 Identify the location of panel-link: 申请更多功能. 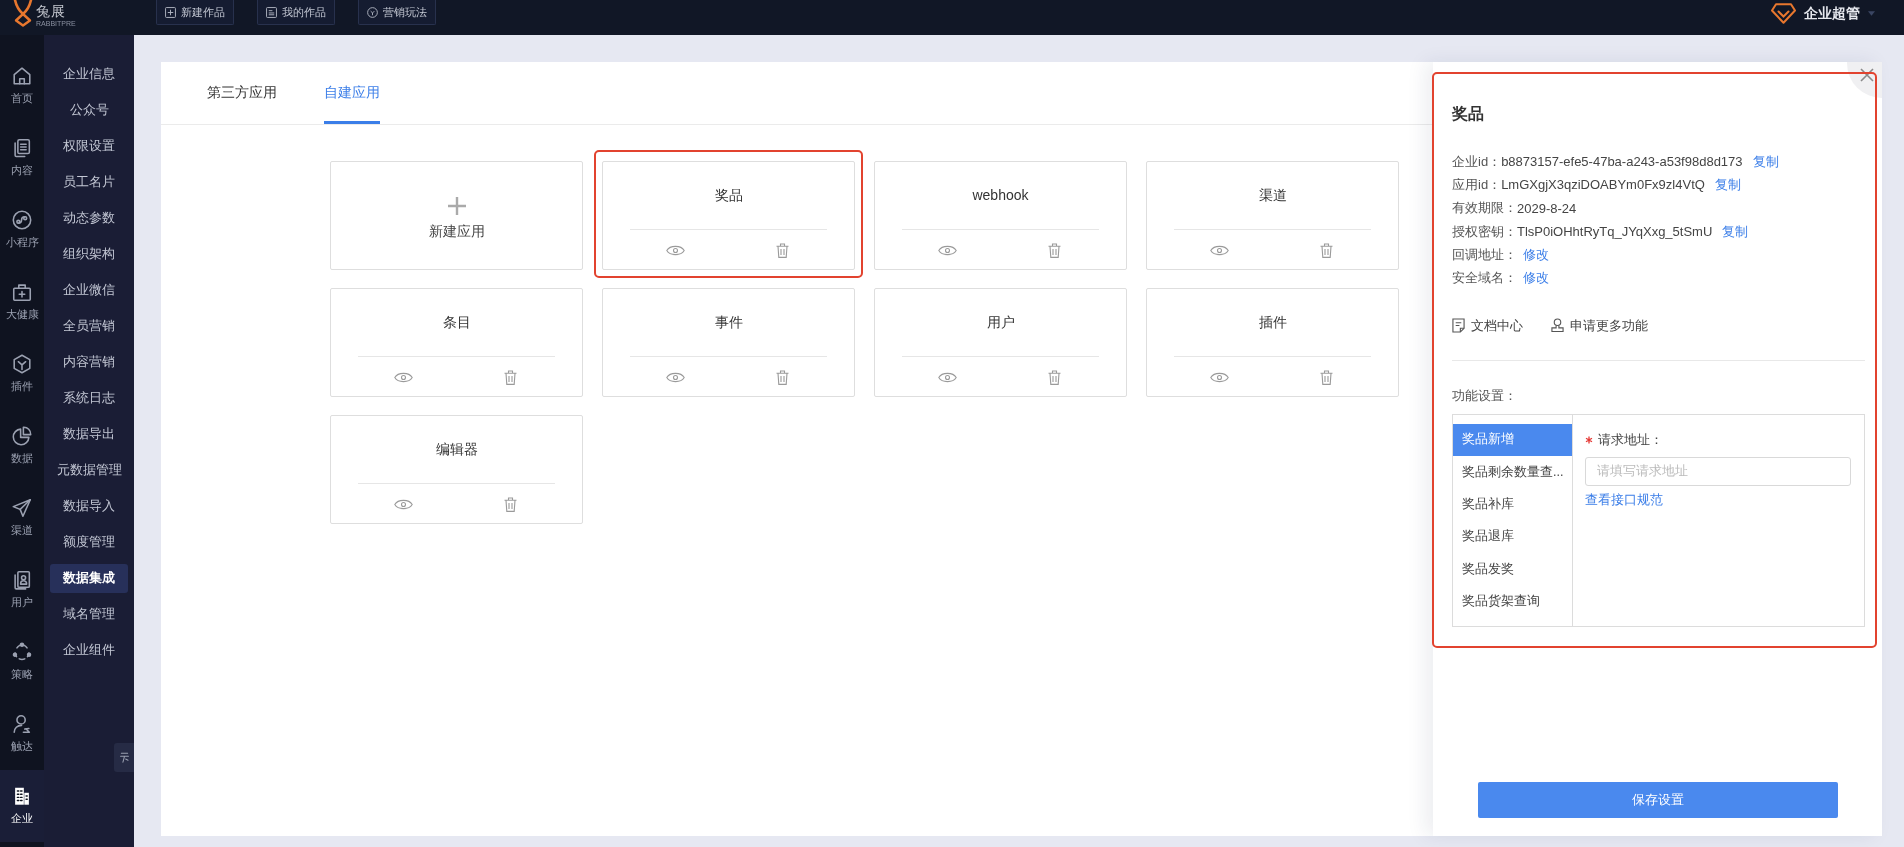
(1599, 325).